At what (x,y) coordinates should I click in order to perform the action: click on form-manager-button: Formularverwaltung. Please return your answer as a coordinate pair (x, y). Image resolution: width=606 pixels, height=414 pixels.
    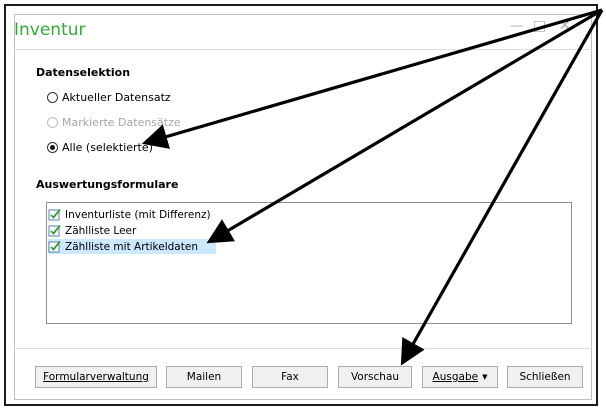
    Looking at the image, I should click on (96, 377).